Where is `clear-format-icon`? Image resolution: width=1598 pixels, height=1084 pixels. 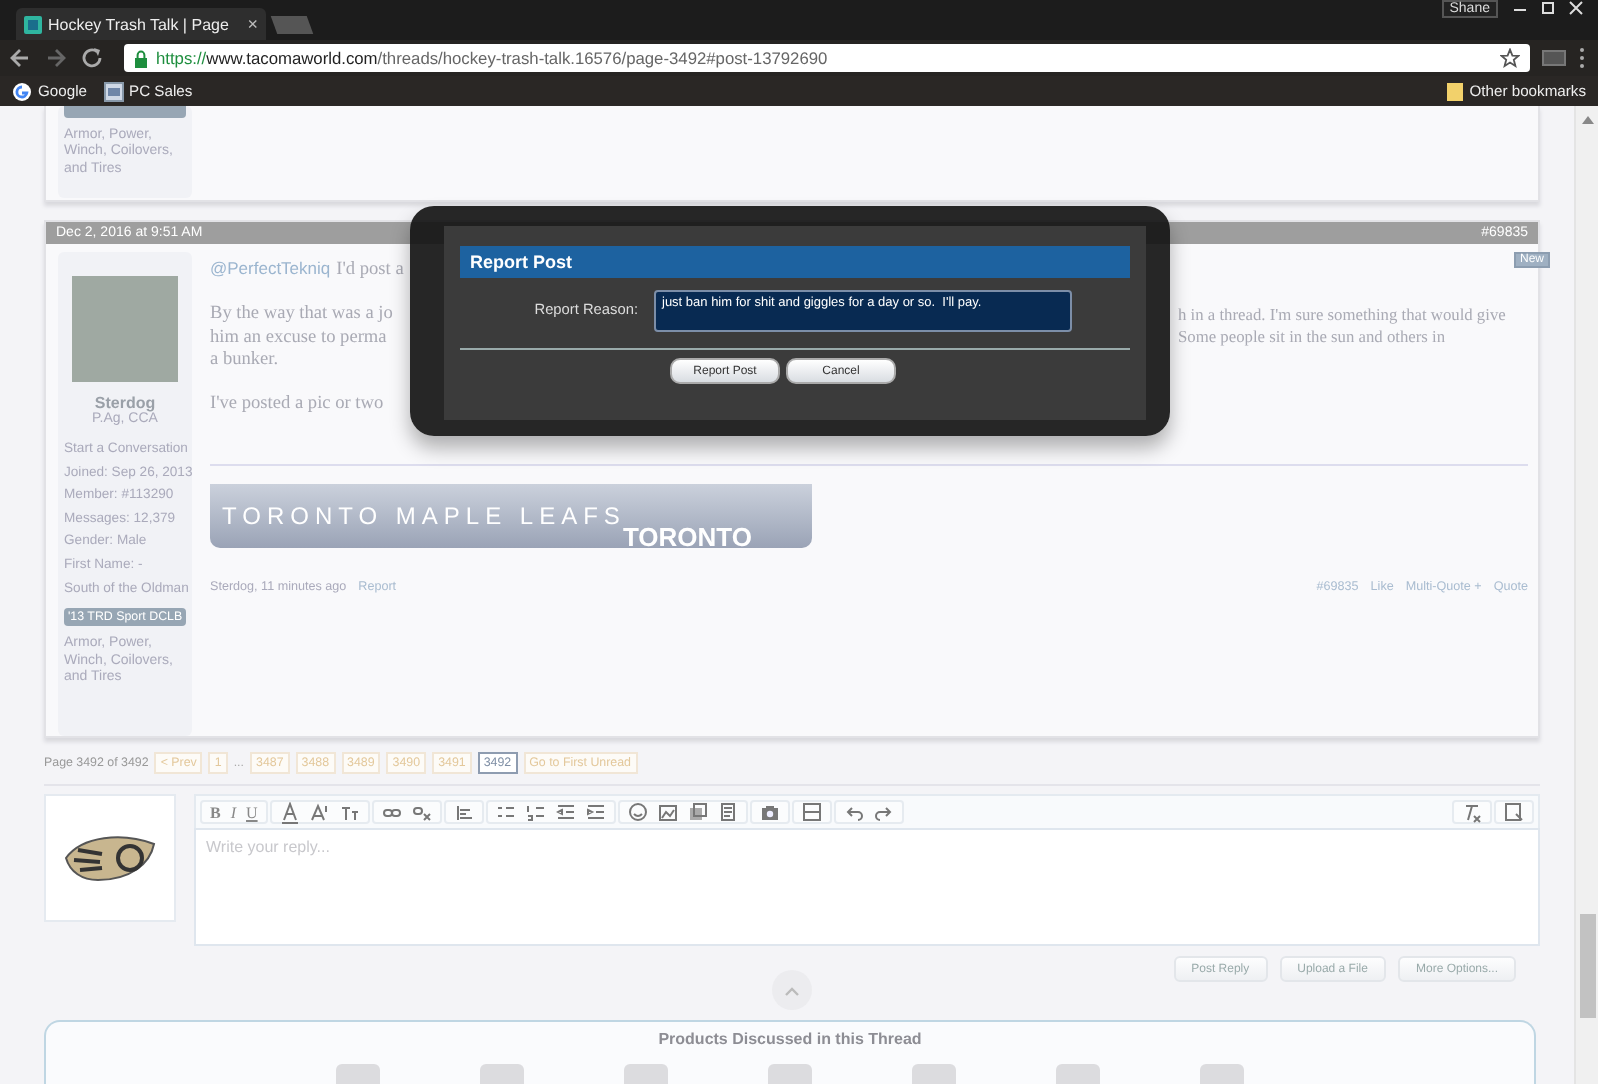
clear-format-icon is located at coordinates (1472, 812).